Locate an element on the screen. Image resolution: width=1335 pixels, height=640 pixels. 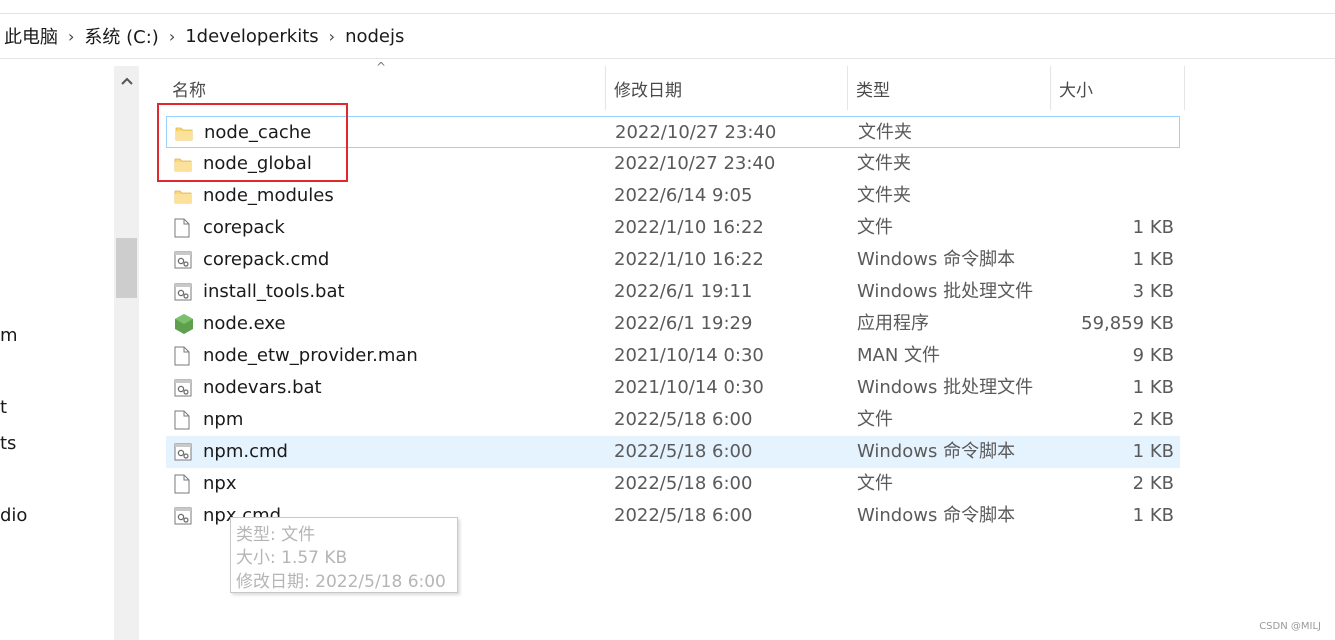
file-modified-date: 2022/6/14 9:05 is located at coordinates (683, 195).